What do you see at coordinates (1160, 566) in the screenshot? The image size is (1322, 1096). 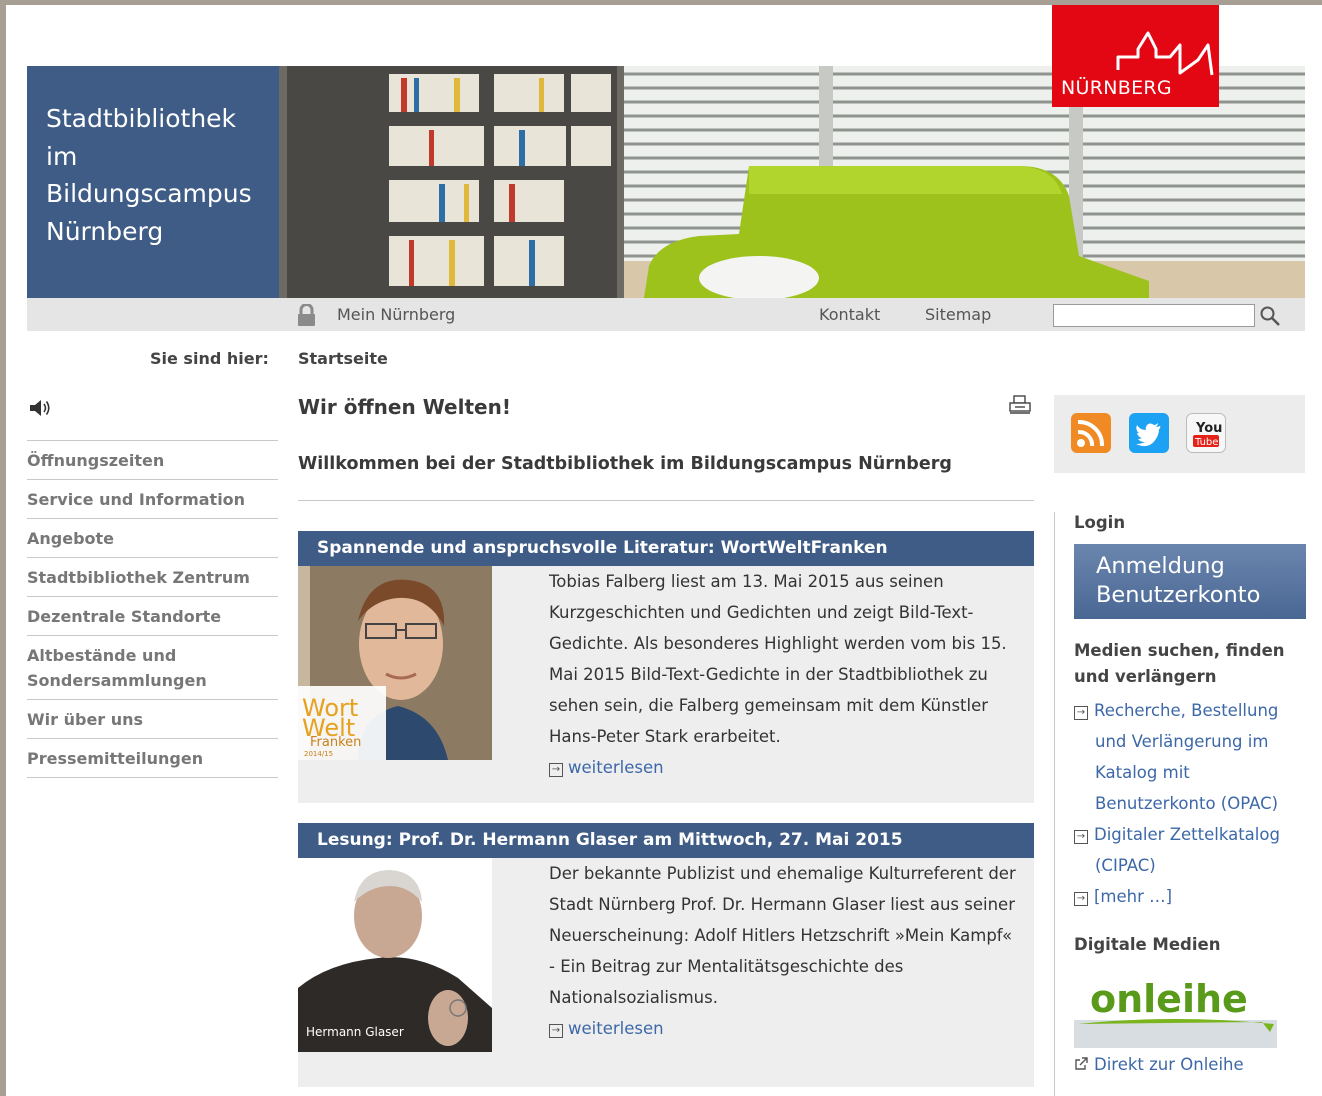 I see `login-button-line-1: Anmeldung` at bounding box center [1160, 566].